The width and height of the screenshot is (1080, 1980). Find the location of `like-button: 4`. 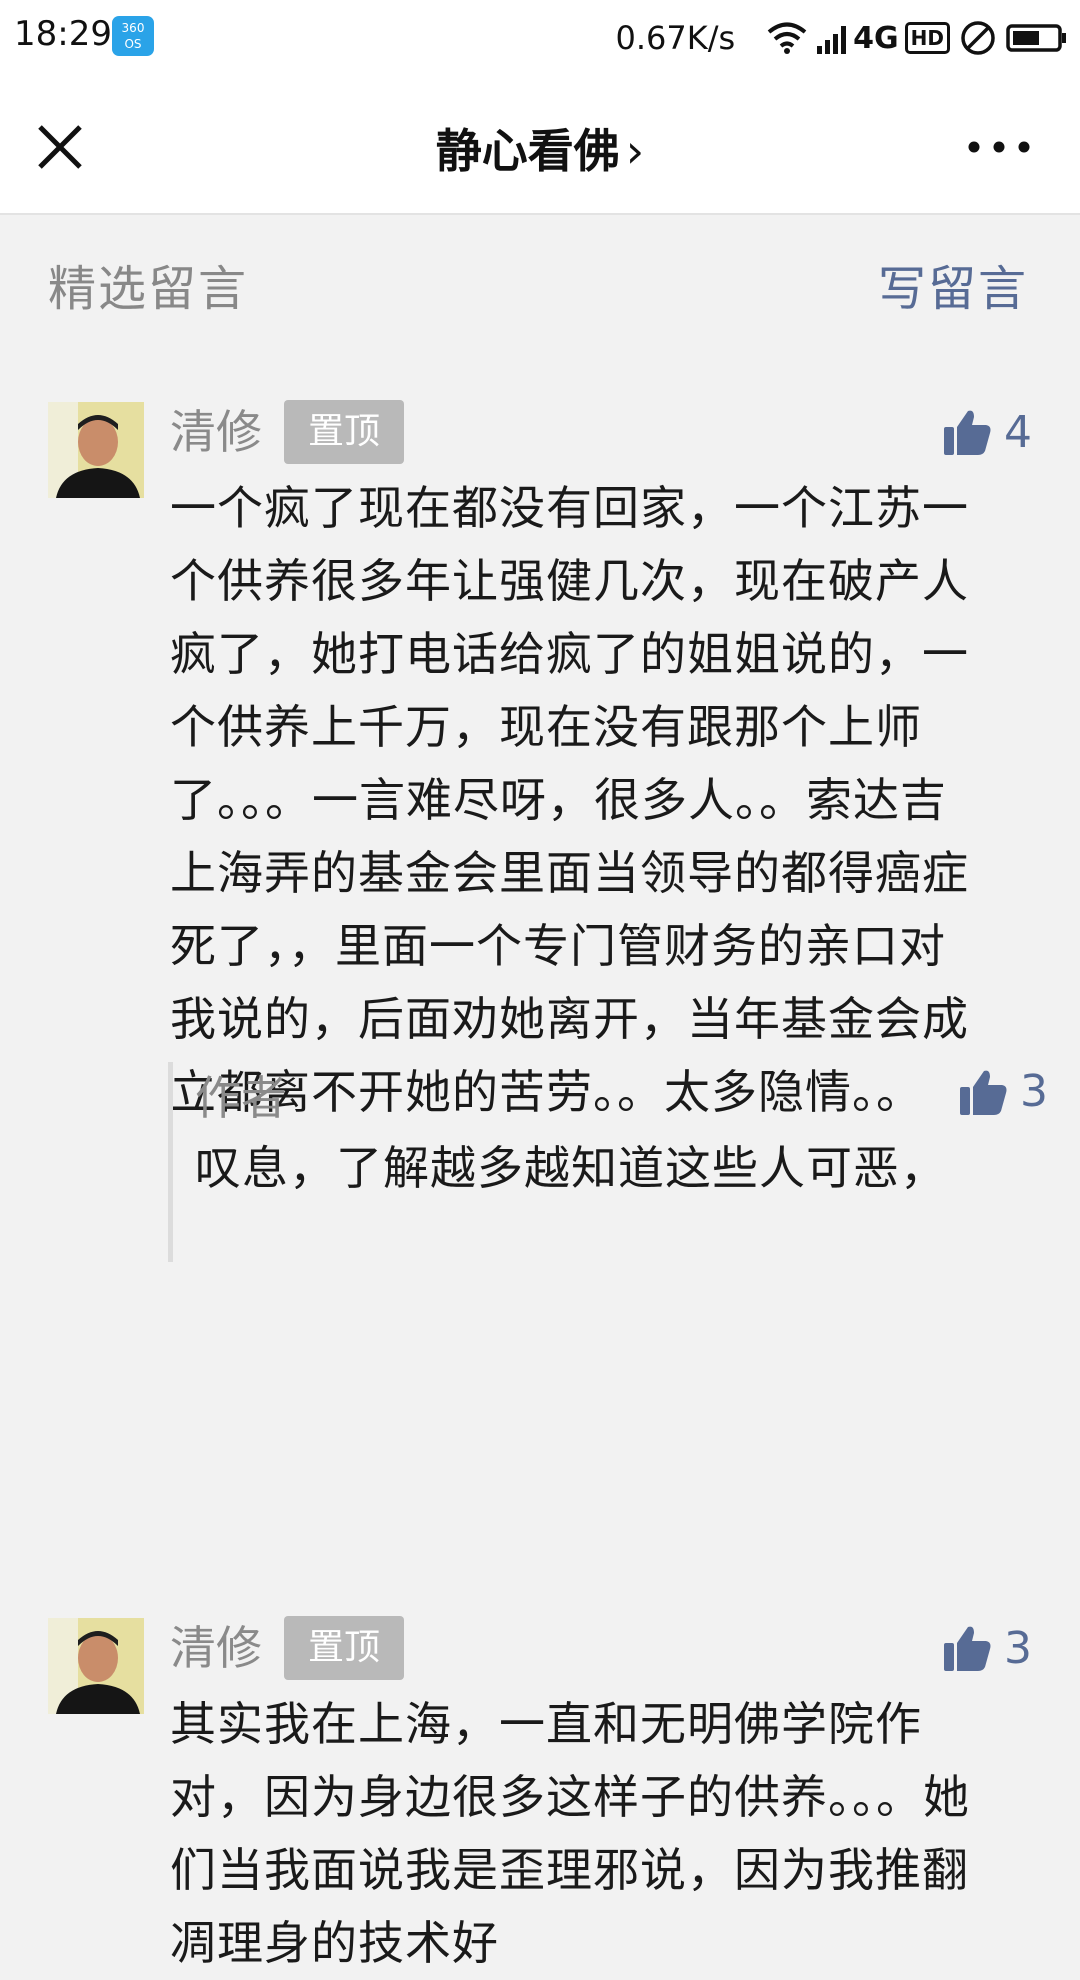

like-button: 4 is located at coordinates (987, 432).